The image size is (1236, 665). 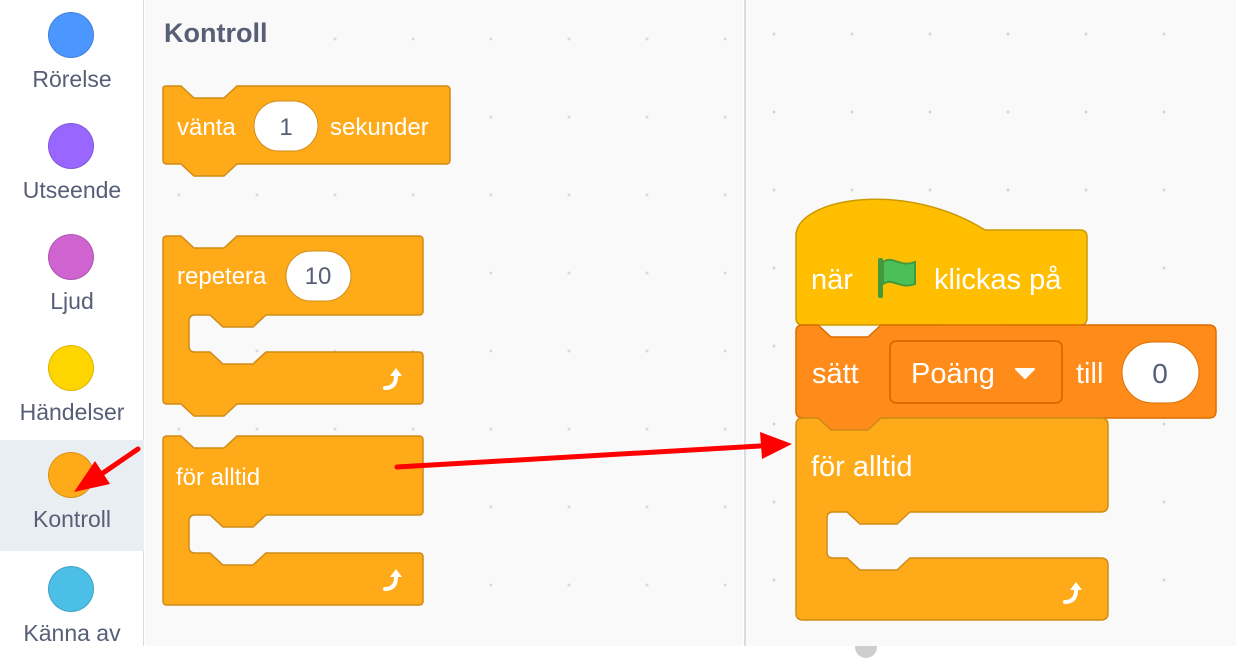 What do you see at coordinates (318, 276) in the screenshot?
I see `repeat-count-value: 10` at bounding box center [318, 276].